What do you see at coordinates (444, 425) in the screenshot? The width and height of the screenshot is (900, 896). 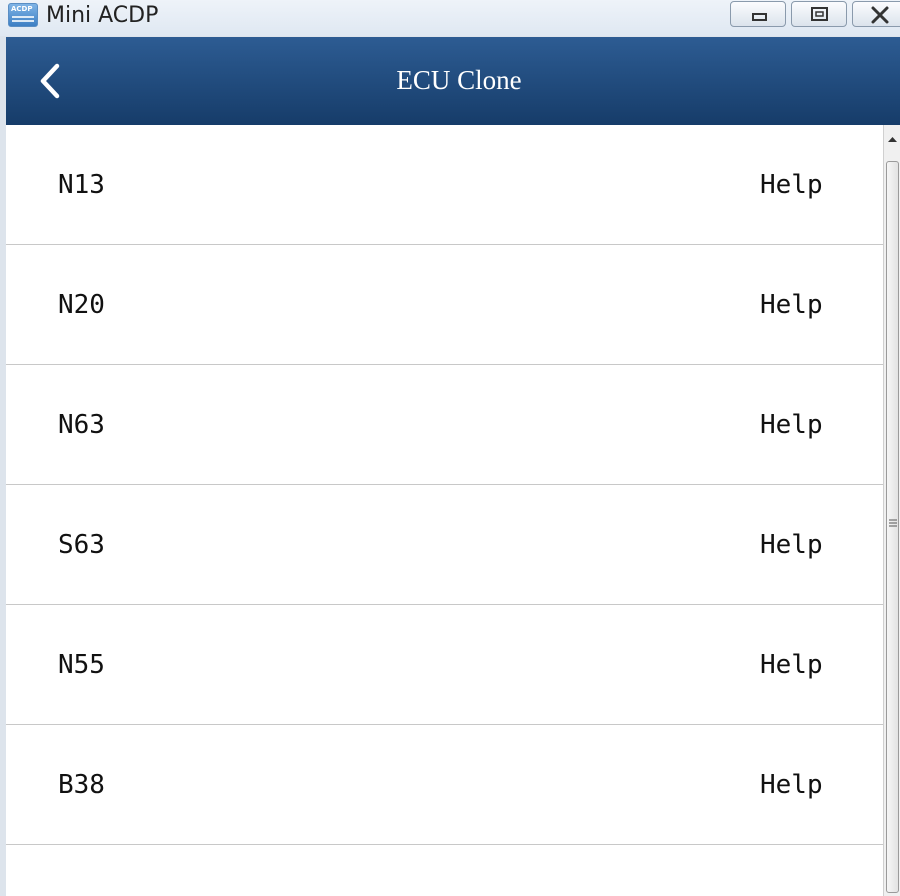 I see `list-item: N63 Help` at bounding box center [444, 425].